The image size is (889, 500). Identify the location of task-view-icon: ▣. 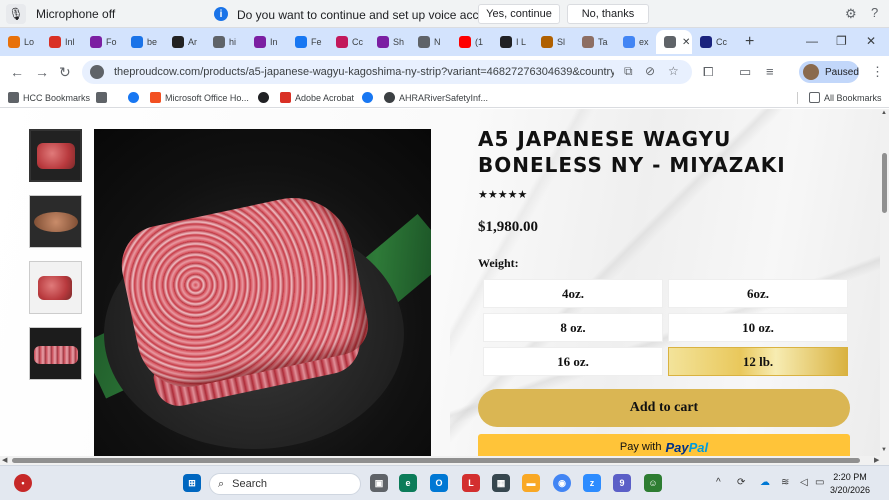
(379, 483).